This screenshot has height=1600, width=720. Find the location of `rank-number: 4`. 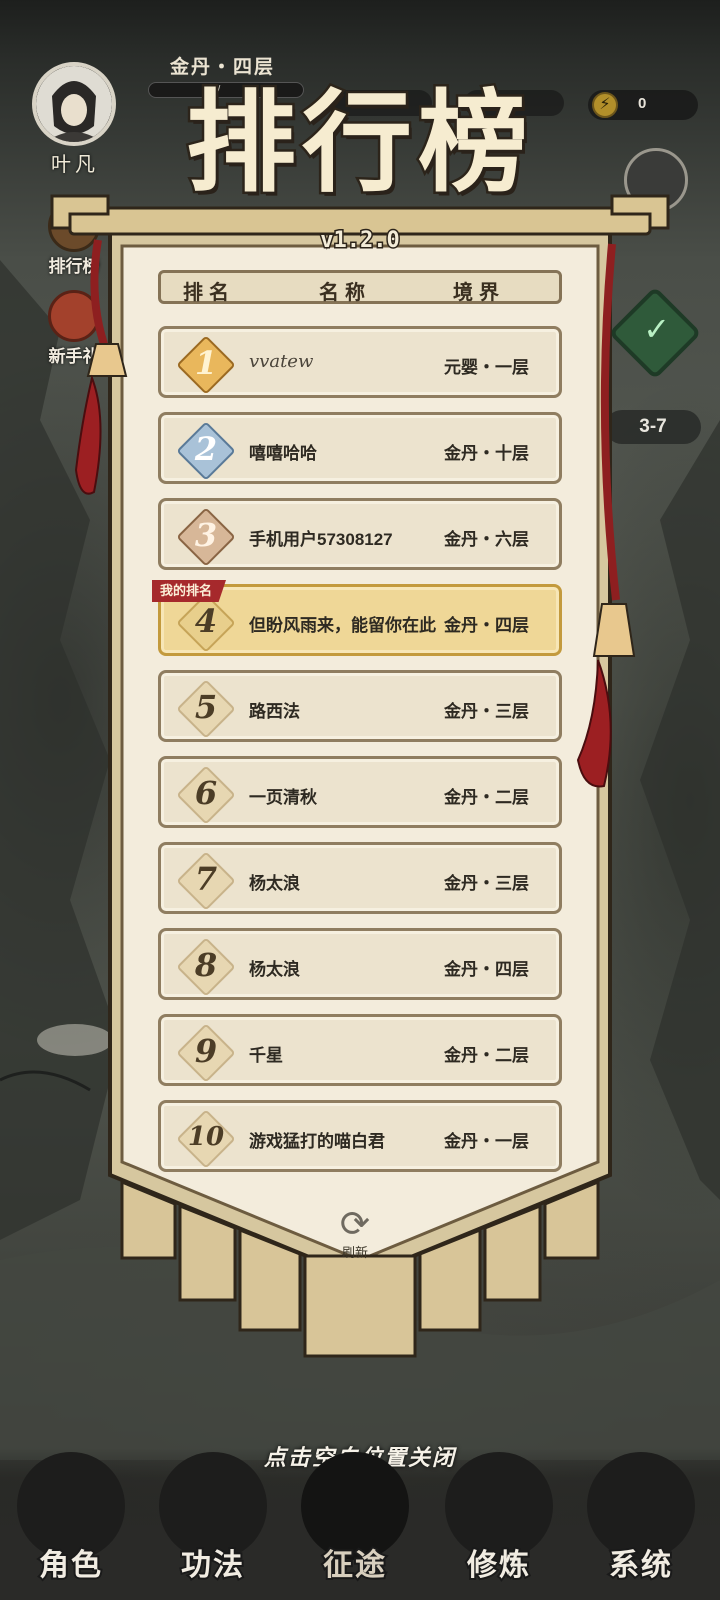

rank-number: 4 is located at coordinates (206, 621).